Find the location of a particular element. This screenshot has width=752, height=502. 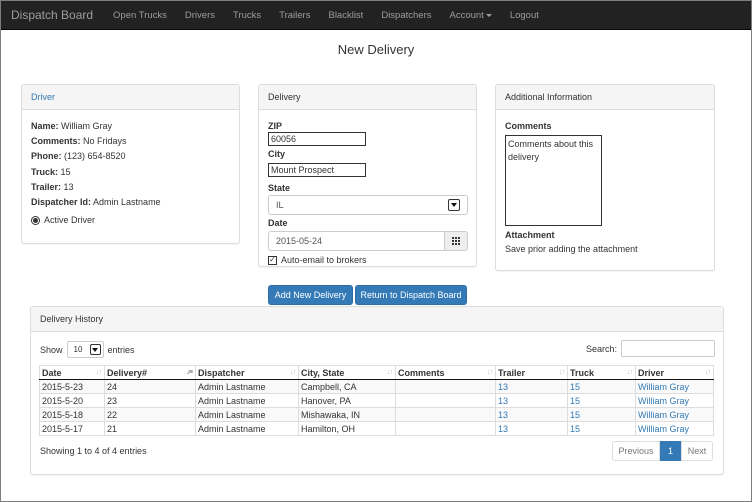

cell-city-state: Mishawaka, IN is located at coordinates (347, 414).